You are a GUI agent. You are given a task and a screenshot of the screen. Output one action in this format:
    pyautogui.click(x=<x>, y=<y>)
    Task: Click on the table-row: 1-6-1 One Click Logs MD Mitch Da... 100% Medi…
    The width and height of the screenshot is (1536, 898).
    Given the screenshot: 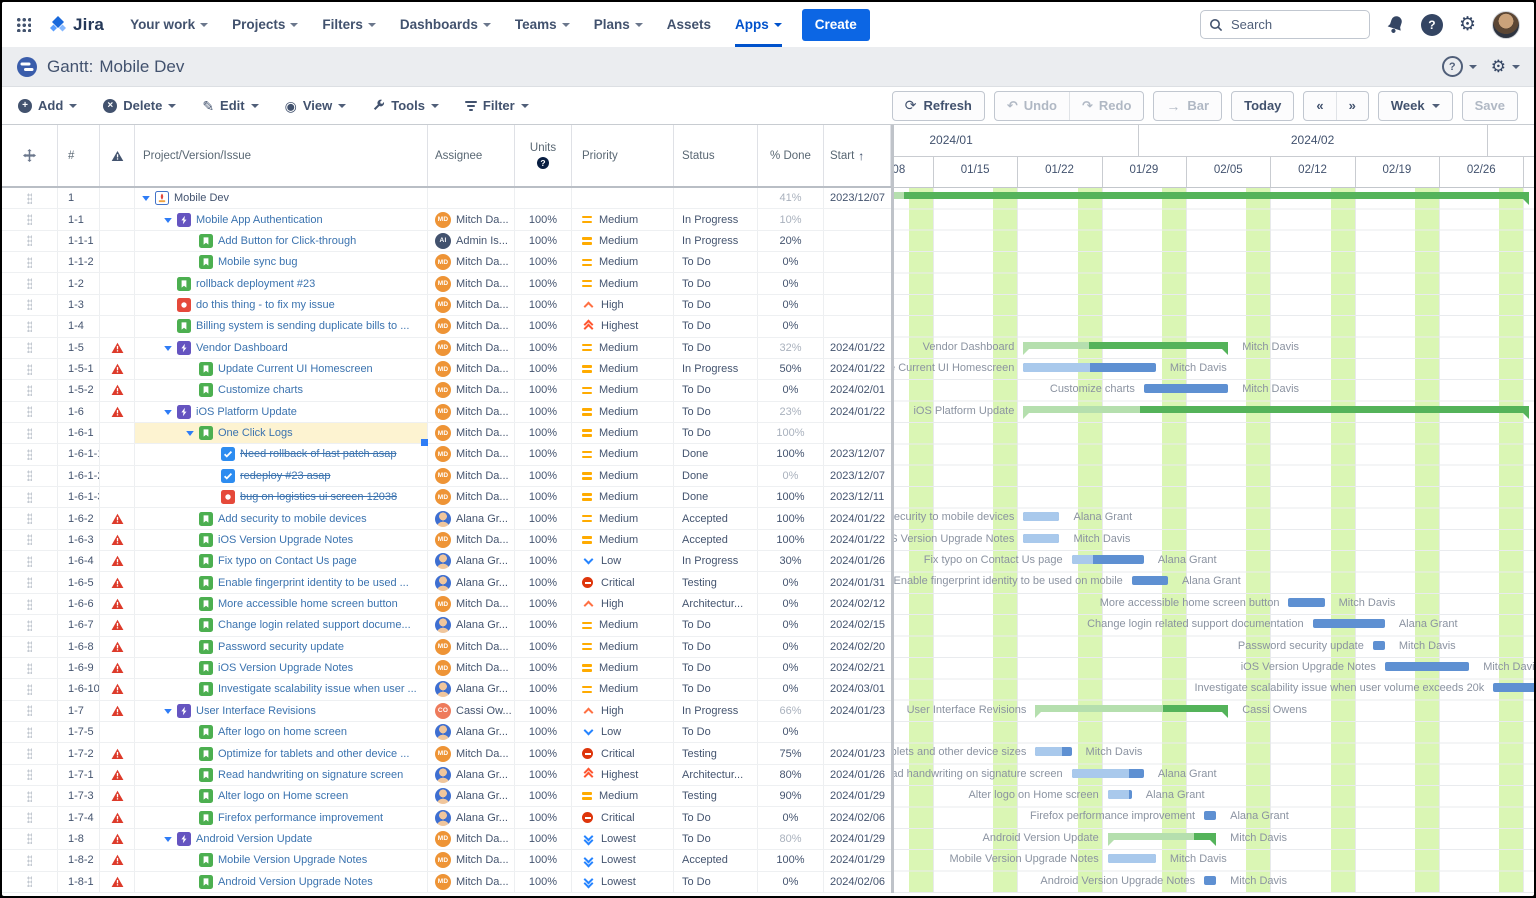 What is the action you would take?
    pyautogui.click(x=446, y=434)
    